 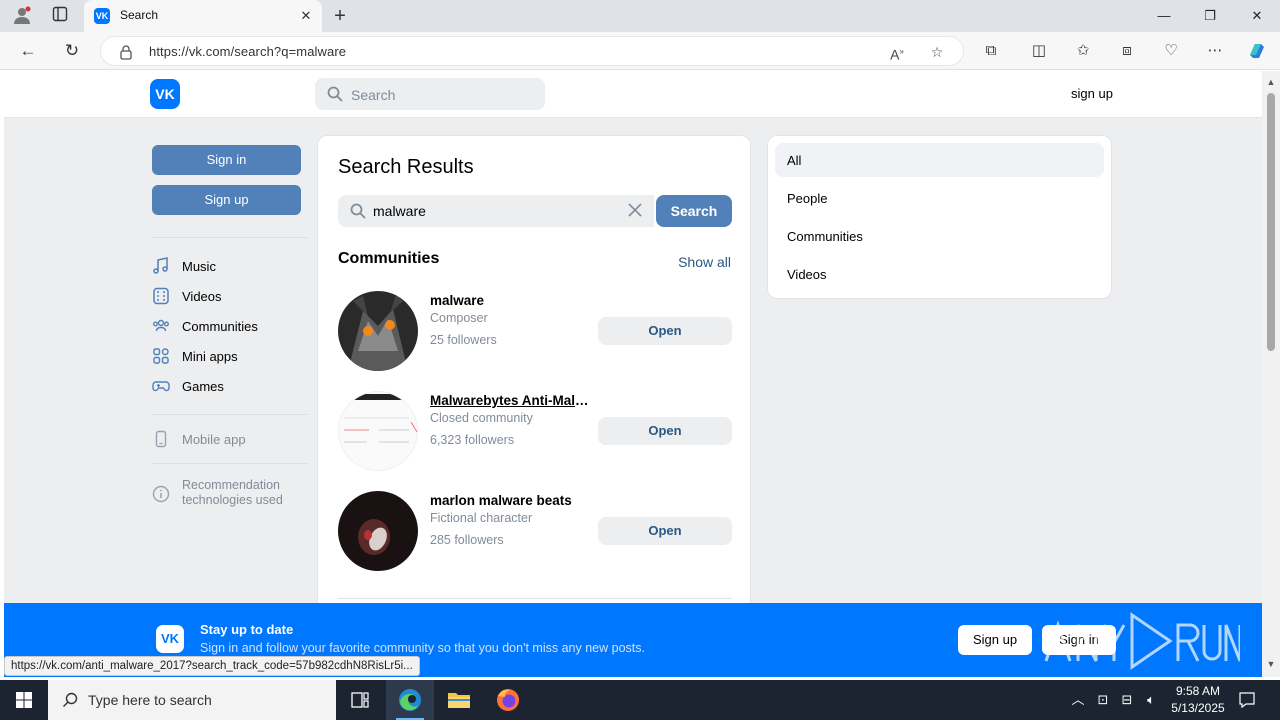 I want to click on favorites-icon: ✩, so click(x=1083, y=51).